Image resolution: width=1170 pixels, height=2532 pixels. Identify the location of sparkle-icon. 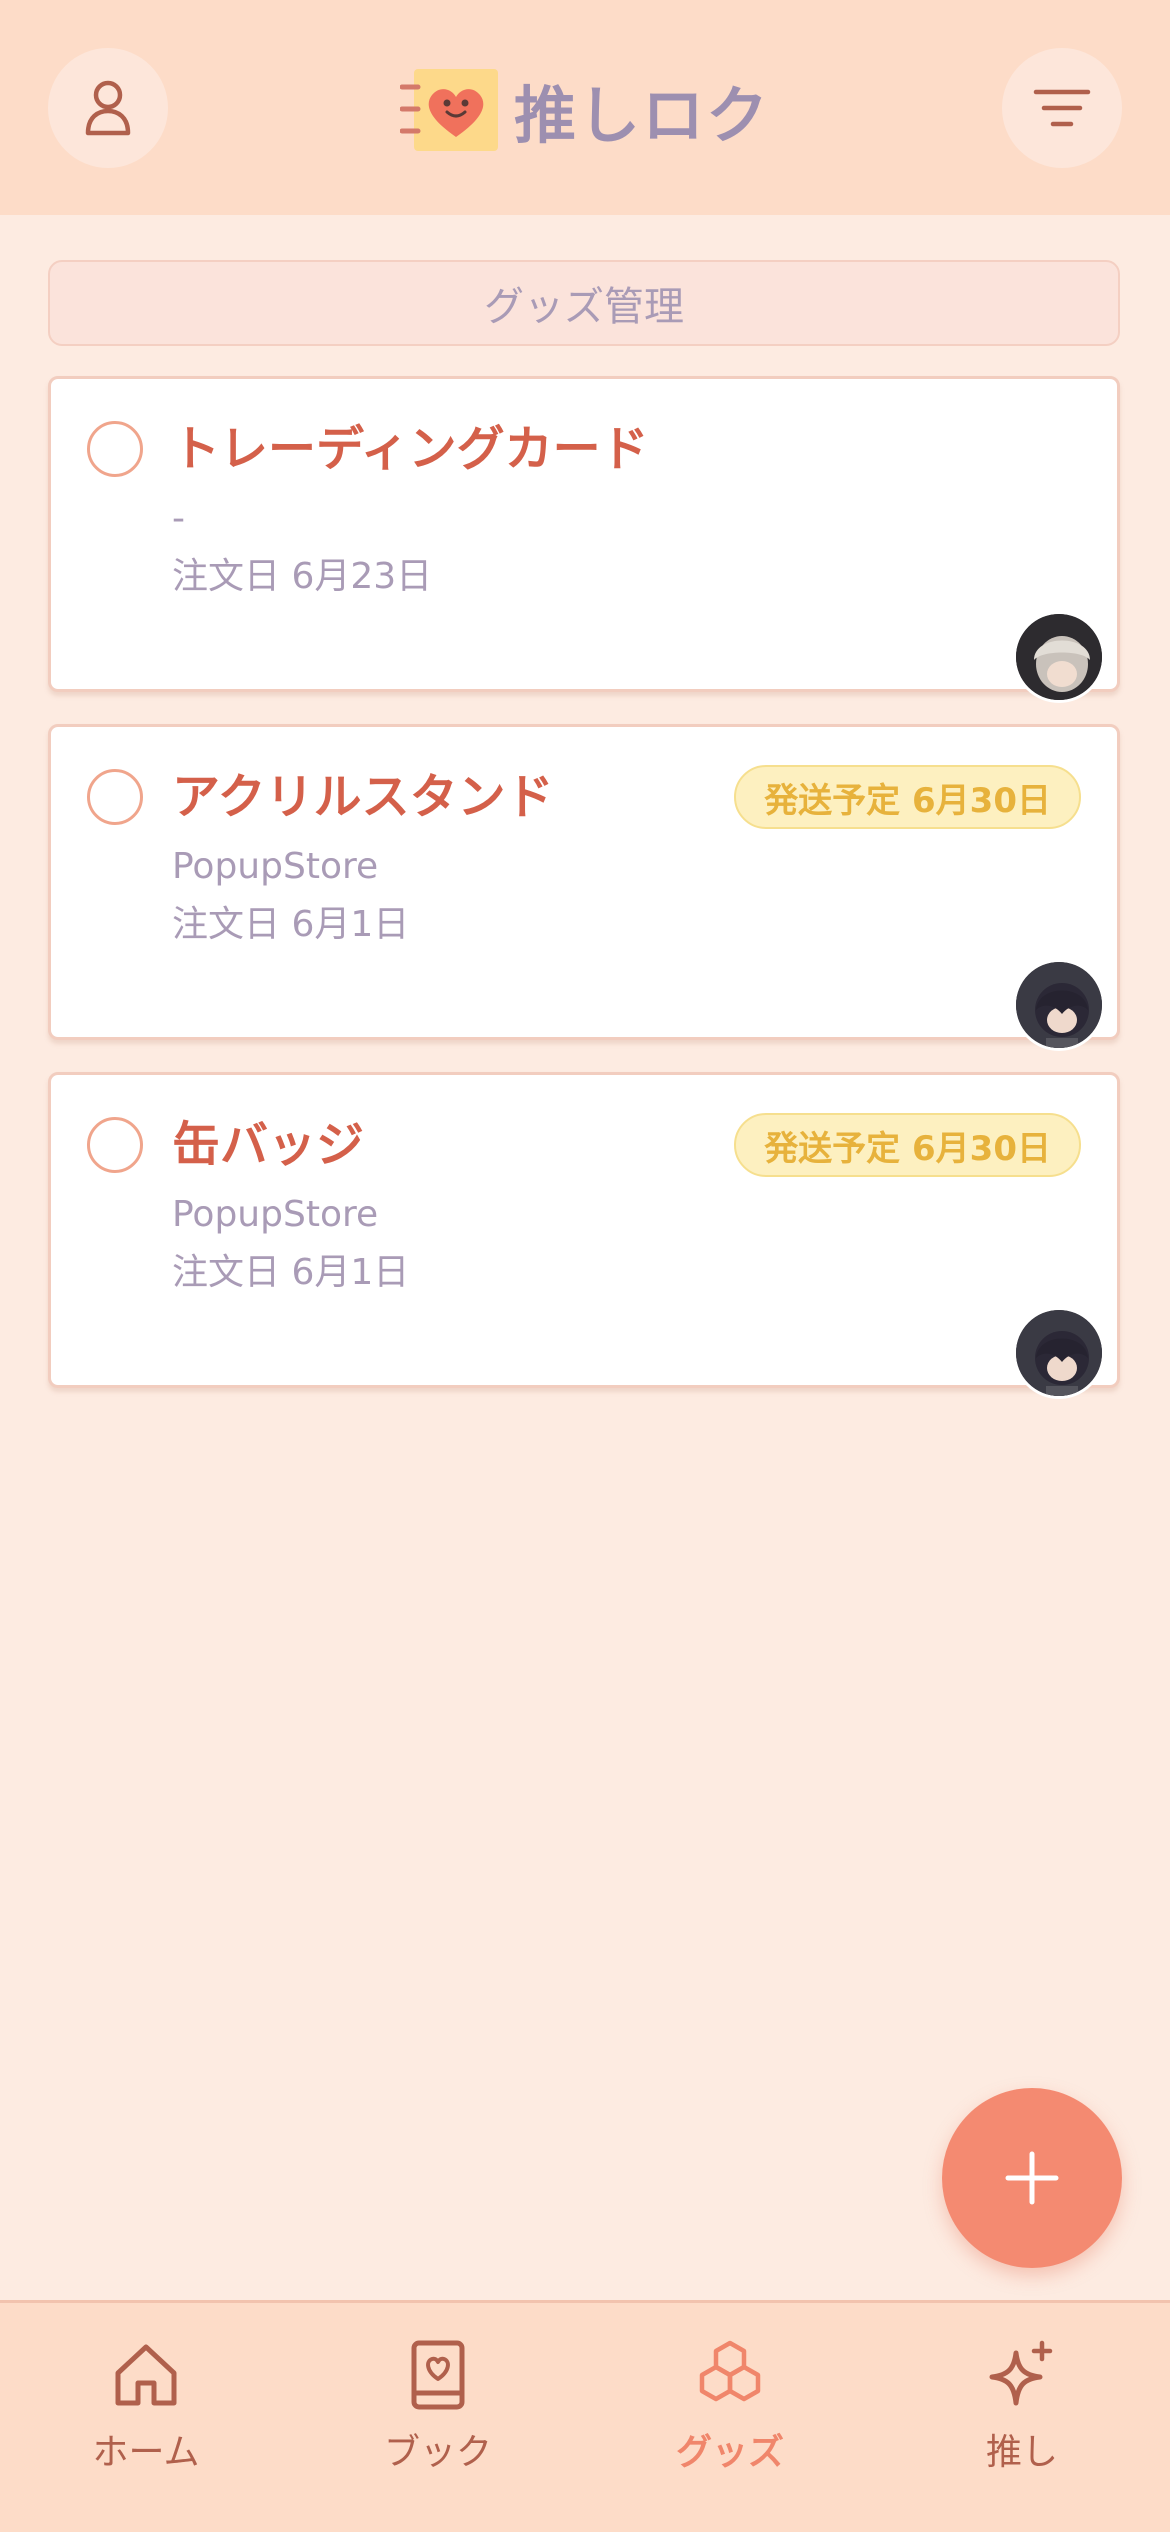
(1021, 2373).